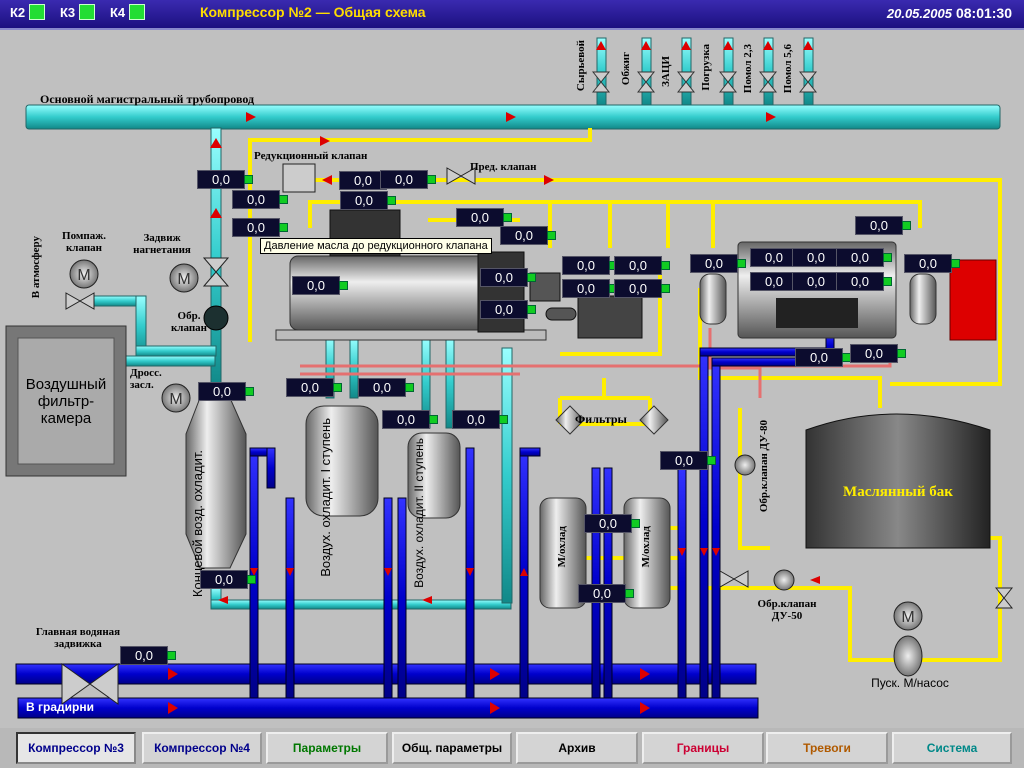 The image size is (1024, 768). Describe the element at coordinates (78, 13) in the screenshot. I see `indicator-k3: К3` at that location.